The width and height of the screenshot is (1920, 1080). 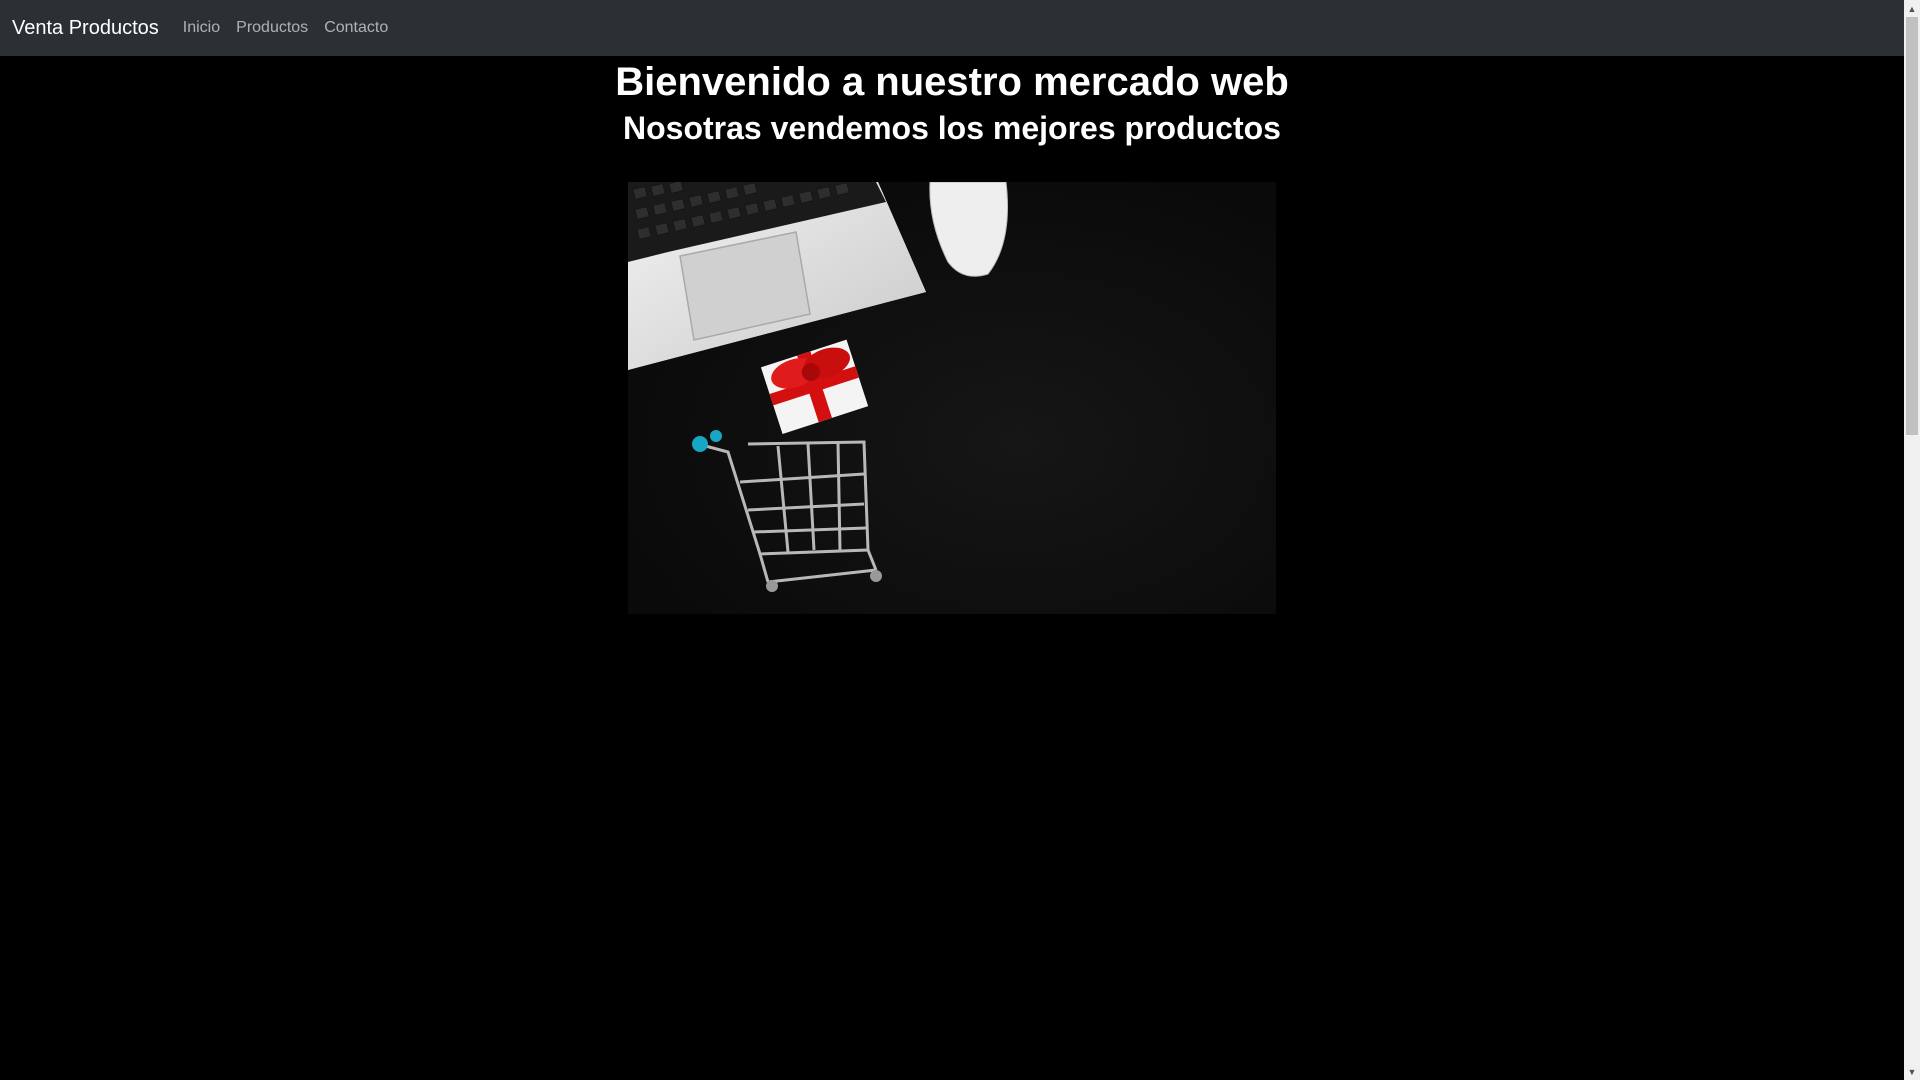 I want to click on scroll-up-arrow-icon: ▲, so click(x=1912, y=8).